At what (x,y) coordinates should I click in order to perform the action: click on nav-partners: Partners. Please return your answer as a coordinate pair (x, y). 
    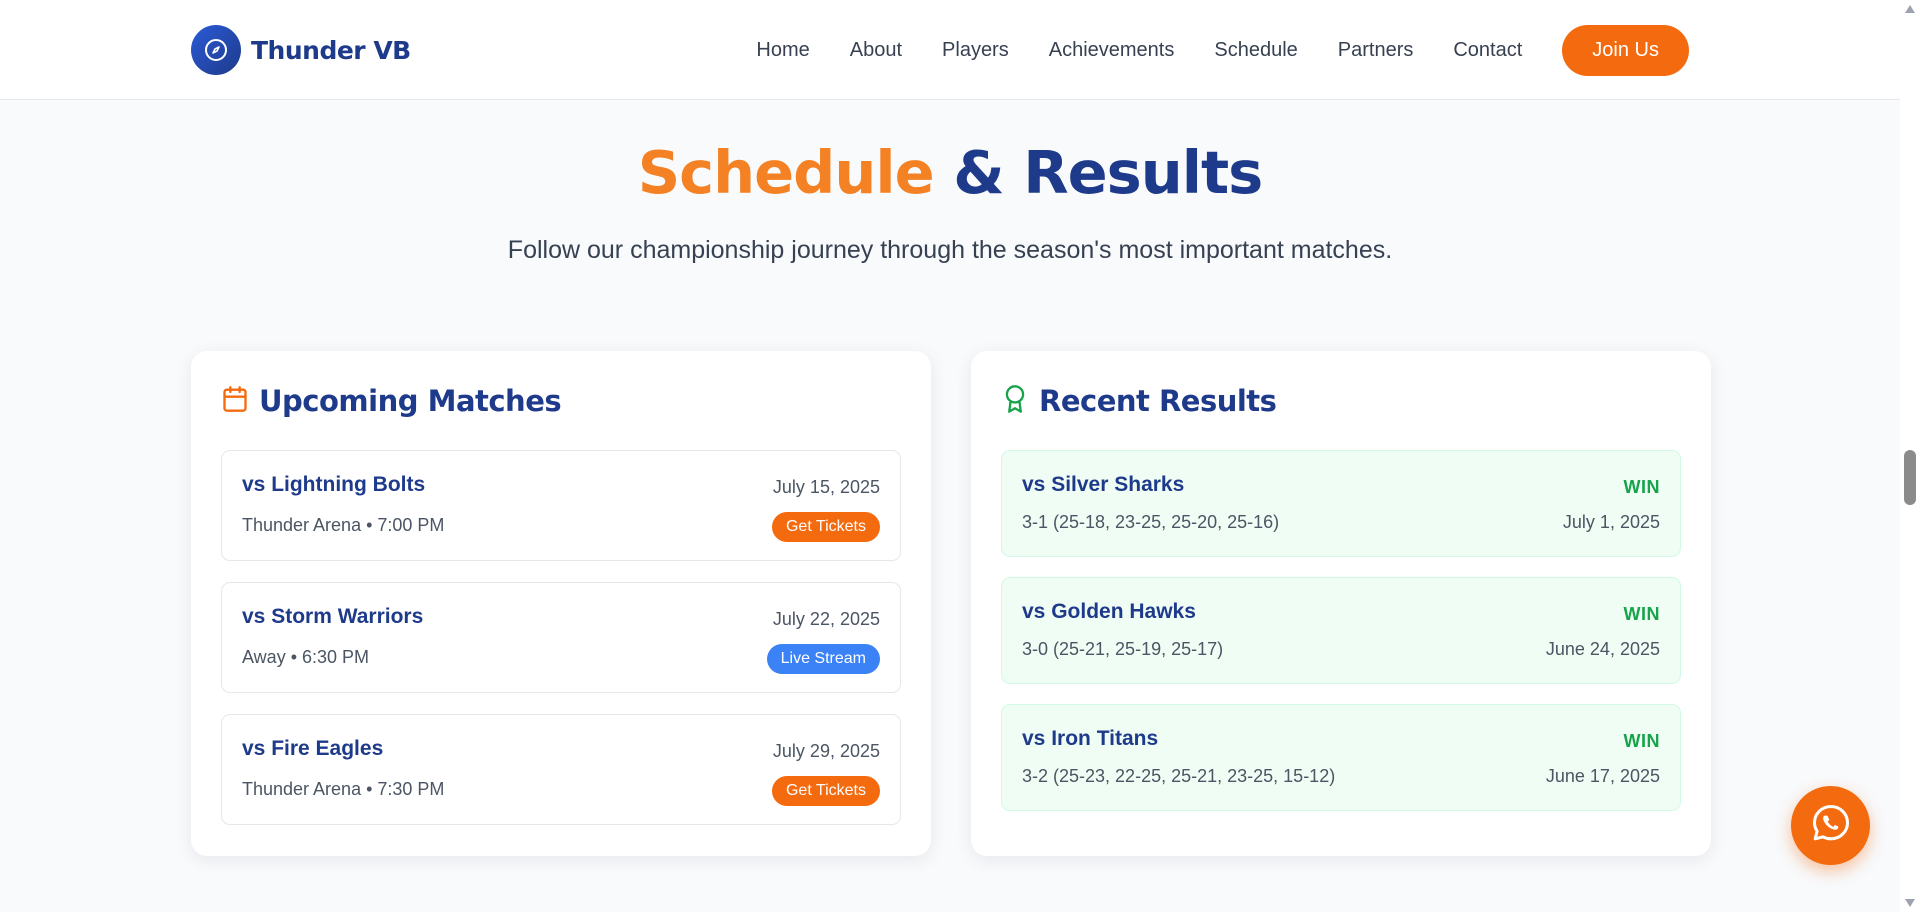
    Looking at the image, I should click on (1376, 50).